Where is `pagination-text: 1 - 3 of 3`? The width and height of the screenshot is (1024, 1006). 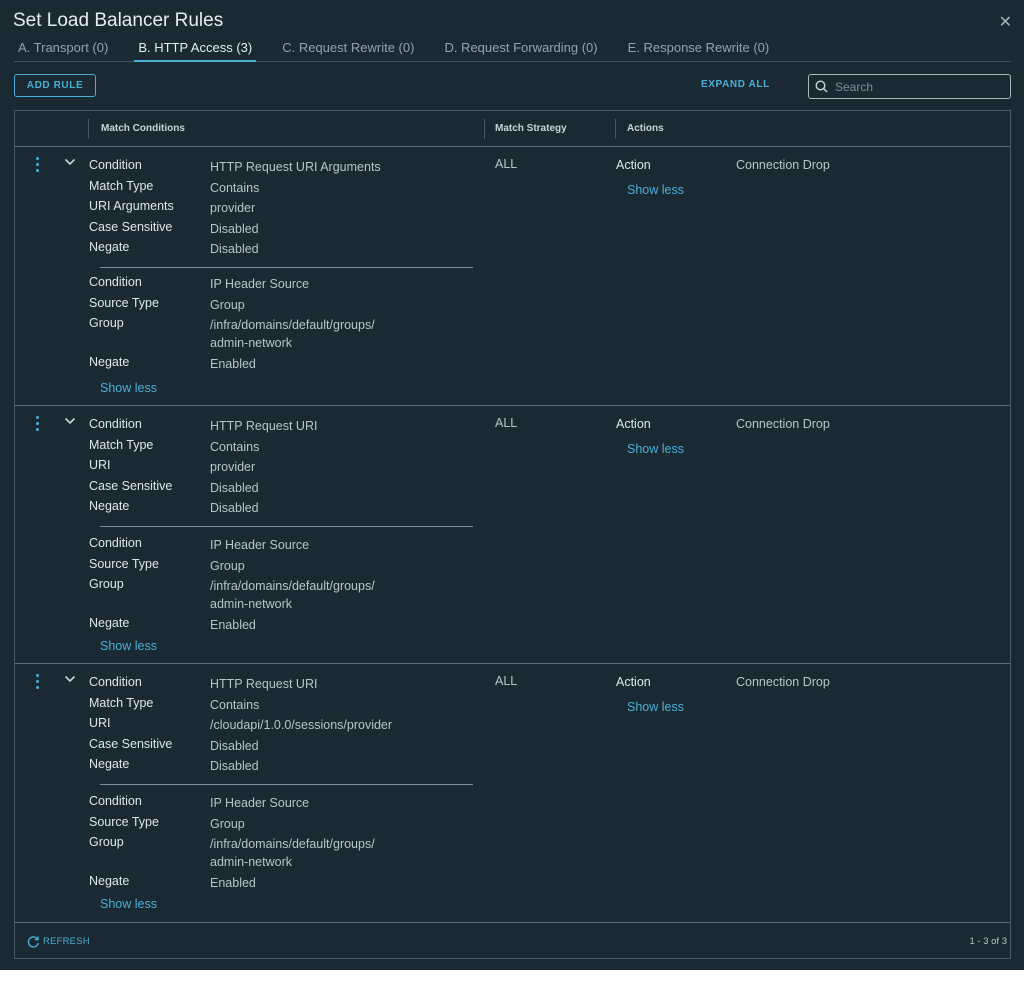 pagination-text: 1 - 3 of 3 is located at coordinates (988, 941).